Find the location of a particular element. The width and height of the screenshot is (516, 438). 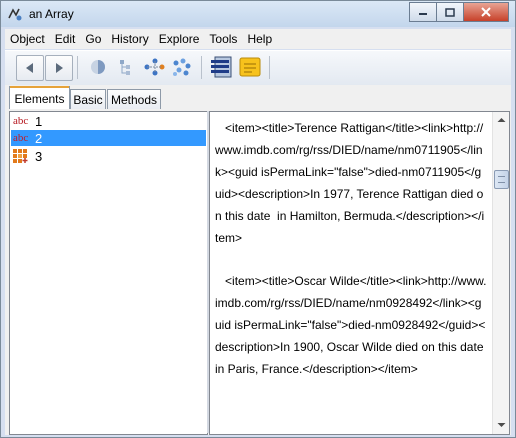

menu-explore: Explore is located at coordinates (179, 39).